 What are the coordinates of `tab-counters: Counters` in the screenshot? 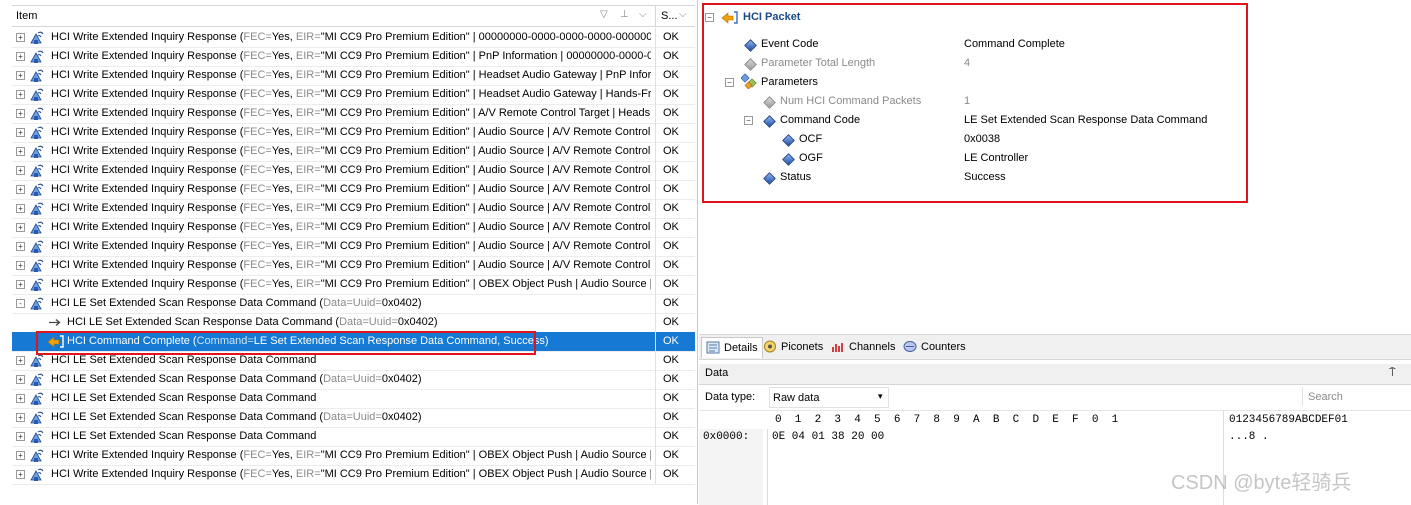 It's located at (934, 347).